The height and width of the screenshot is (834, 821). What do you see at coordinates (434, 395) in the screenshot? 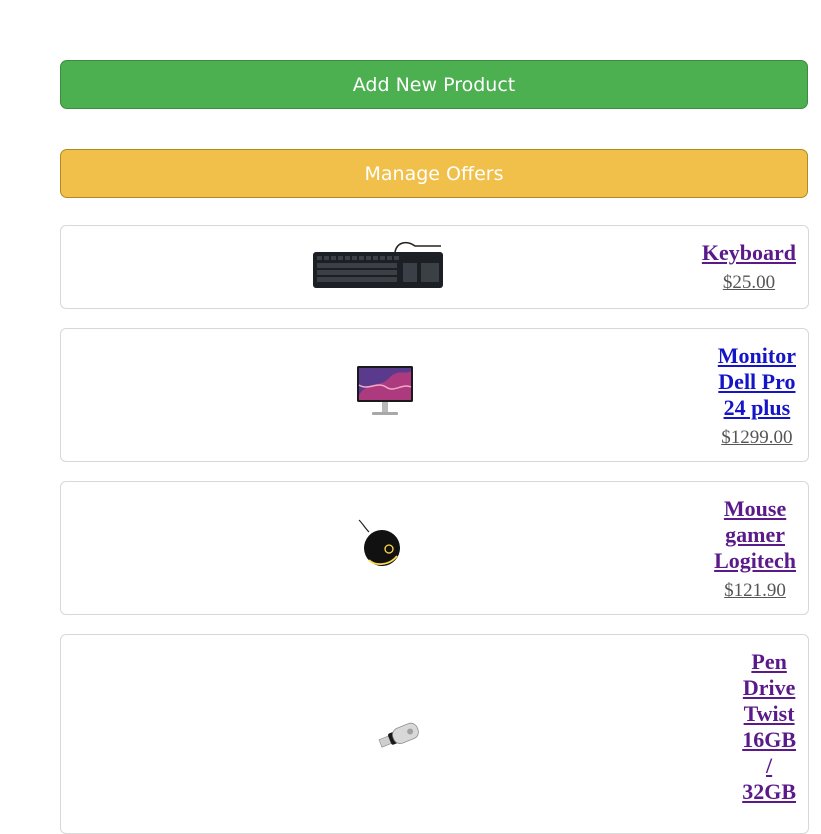
I see `product-card-monitor: Monitor Dell Pro 24 plus $1299.00` at bounding box center [434, 395].